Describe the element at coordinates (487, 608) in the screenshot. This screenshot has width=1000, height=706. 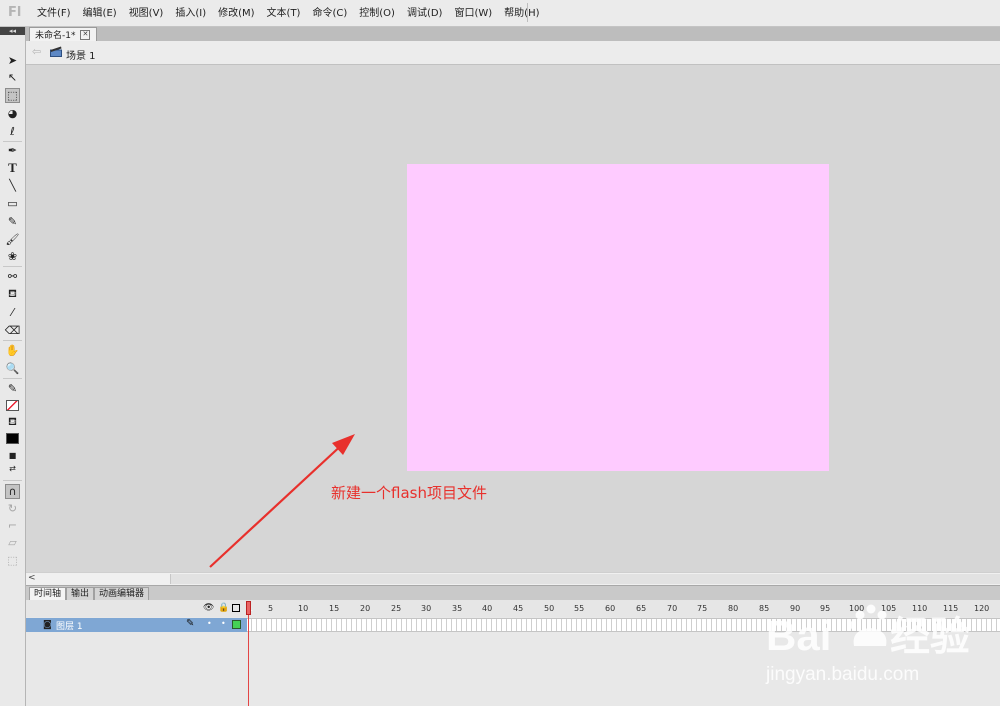
I see `ruler-number: 40` at that location.